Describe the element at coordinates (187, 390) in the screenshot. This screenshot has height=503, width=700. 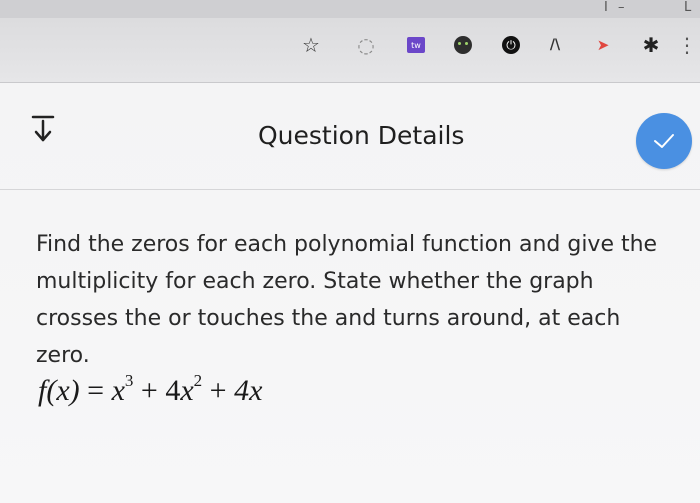
I see `formula-term2-base: x` at that location.